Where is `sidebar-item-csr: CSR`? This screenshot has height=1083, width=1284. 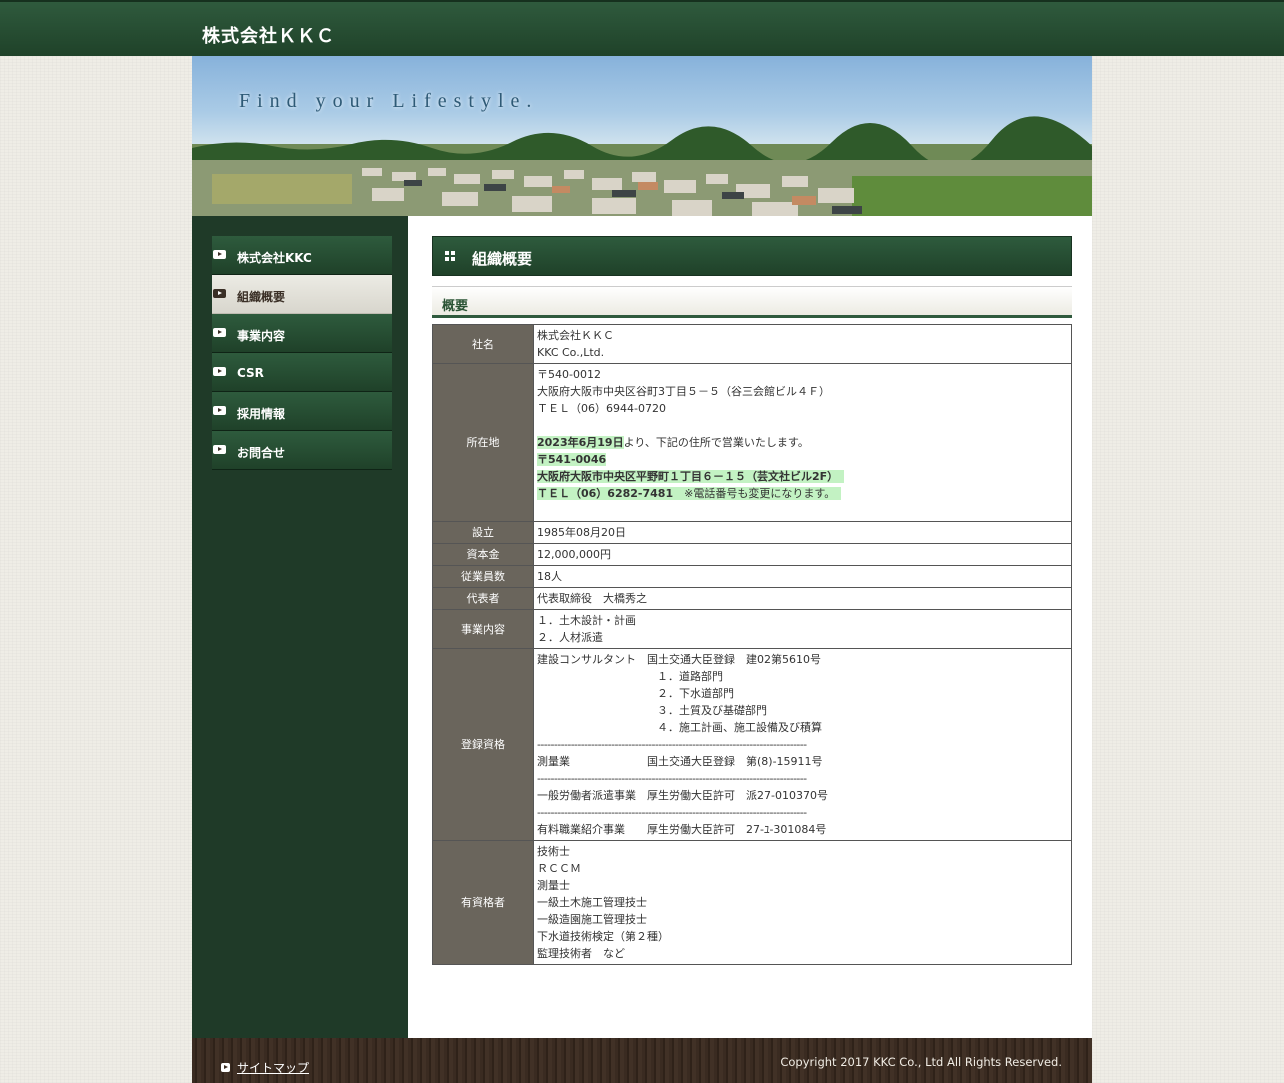 sidebar-item-csr: CSR is located at coordinates (302, 372).